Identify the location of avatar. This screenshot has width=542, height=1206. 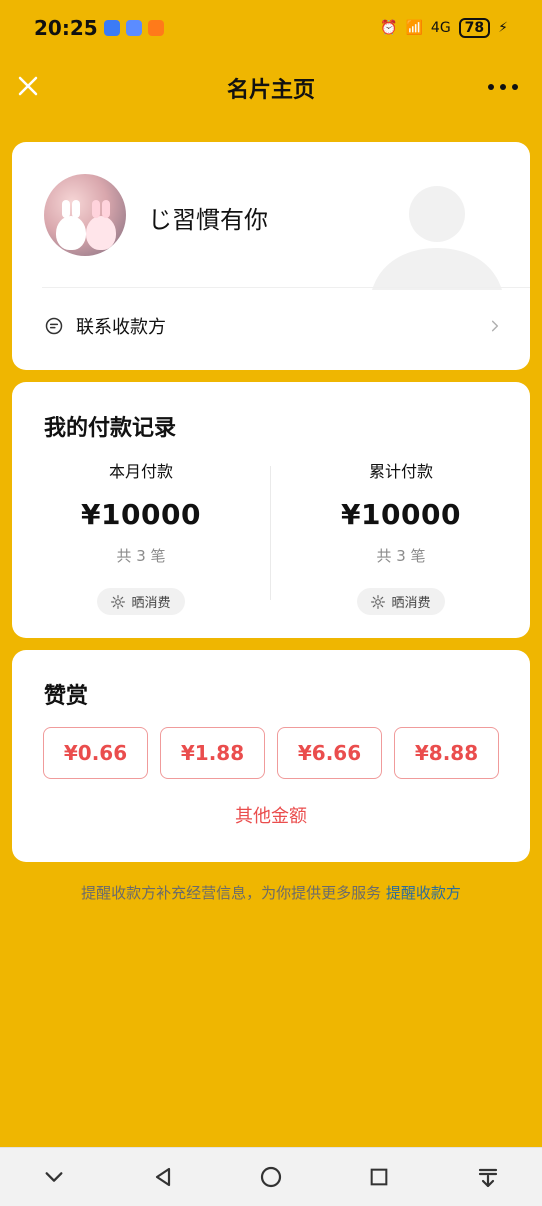
(85, 215).